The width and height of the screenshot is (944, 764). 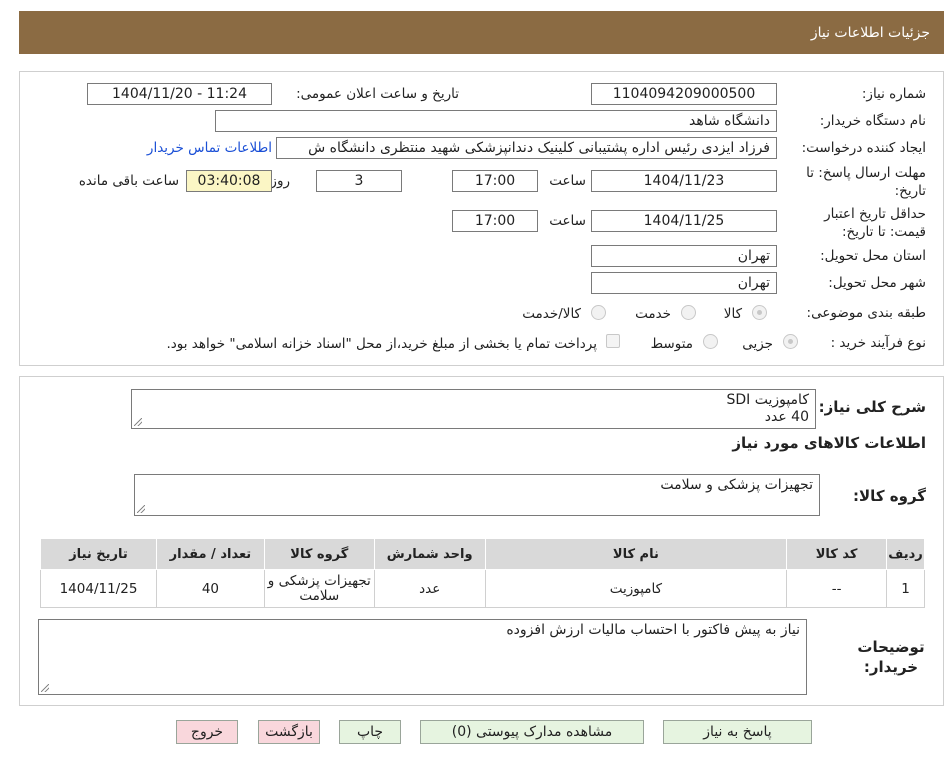 What do you see at coordinates (319, 588) in the screenshot?
I see `cell-group: تجهیزات پزشکی و سلامت` at bounding box center [319, 588].